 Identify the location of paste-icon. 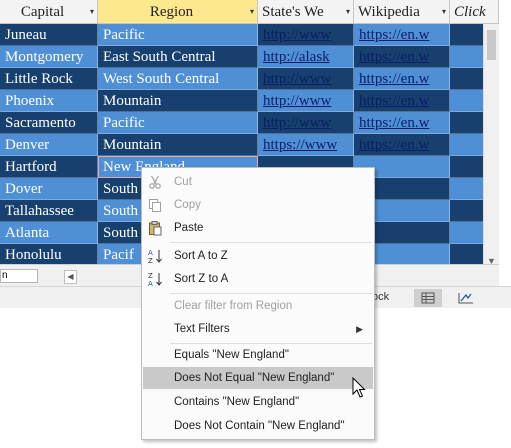
(155, 228).